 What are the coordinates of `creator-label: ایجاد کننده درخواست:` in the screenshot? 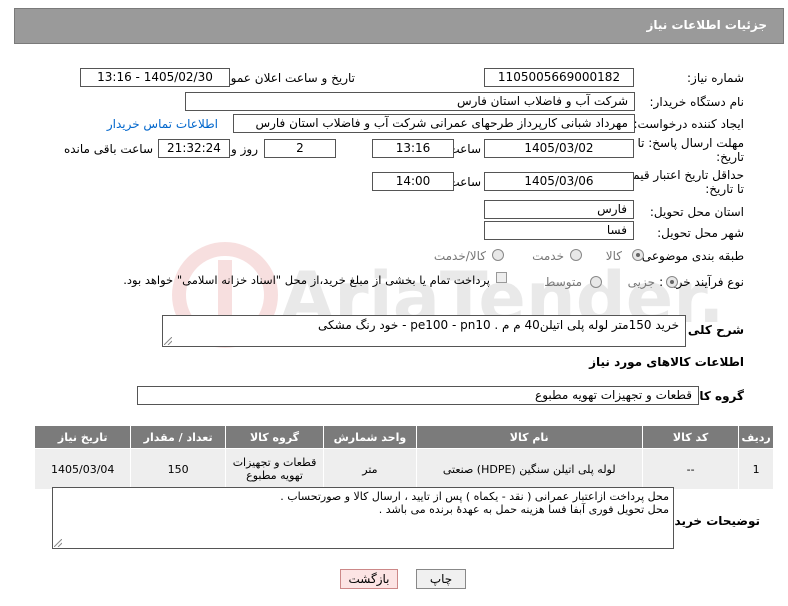 It's located at (688, 124).